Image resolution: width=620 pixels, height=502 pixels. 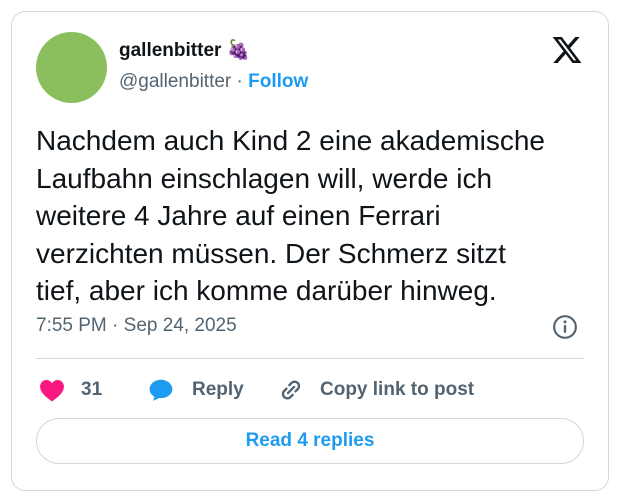 What do you see at coordinates (136, 326) in the screenshot?
I see `tweet-timestamp: 7:55 PM · Sep 24, 2025` at bounding box center [136, 326].